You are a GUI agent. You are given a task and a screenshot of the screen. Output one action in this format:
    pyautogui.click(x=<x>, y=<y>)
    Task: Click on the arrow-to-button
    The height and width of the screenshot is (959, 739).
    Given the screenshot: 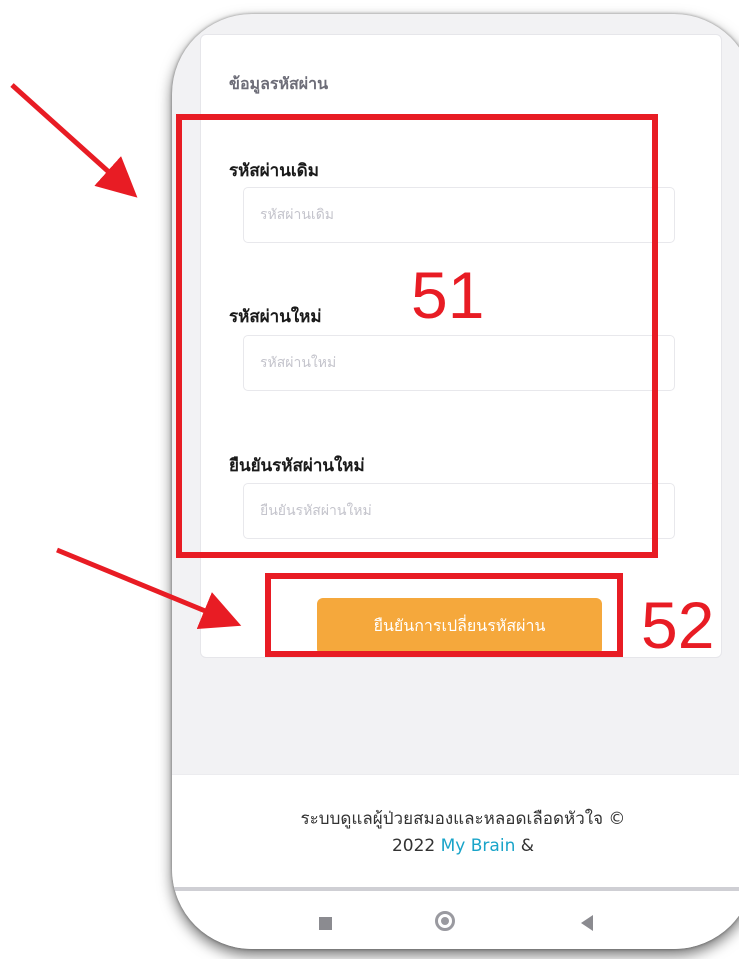 What is the action you would take?
    pyautogui.click(x=149, y=588)
    